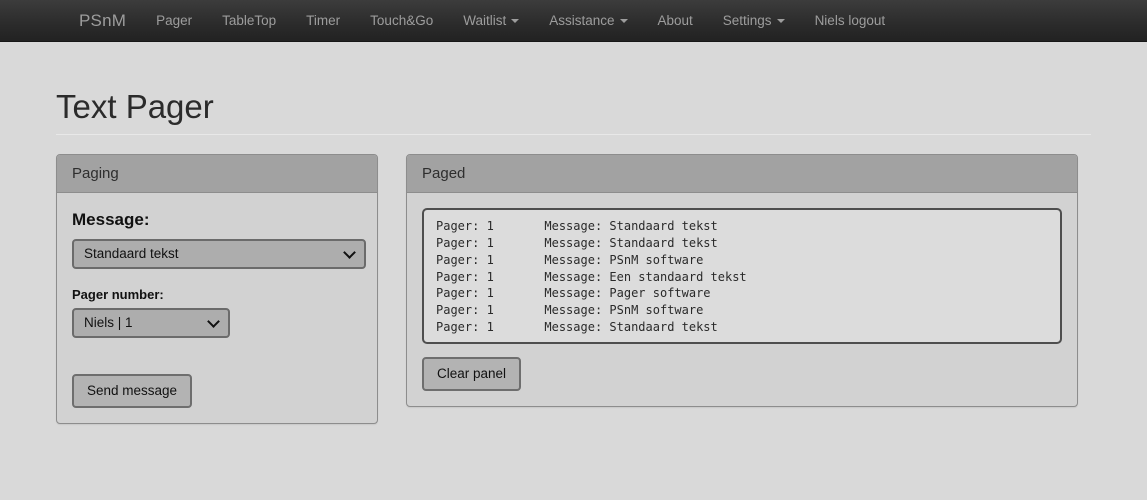 The height and width of the screenshot is (500, 1147). What do you see at coordinates (573, 293) in the screenshot?
I see `log-line: Pager: 1 Message: Pager software` at bounding box center [573, 293].